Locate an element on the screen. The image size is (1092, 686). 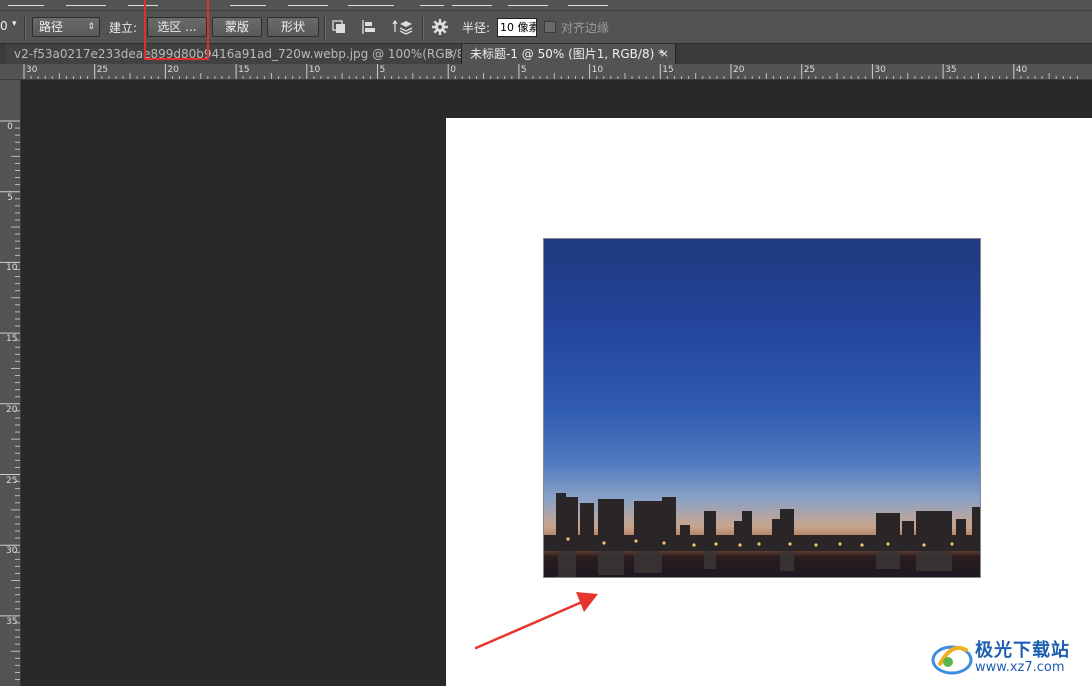
align-edges-label: 对齐边缘 is located at coordinates (585, 28).